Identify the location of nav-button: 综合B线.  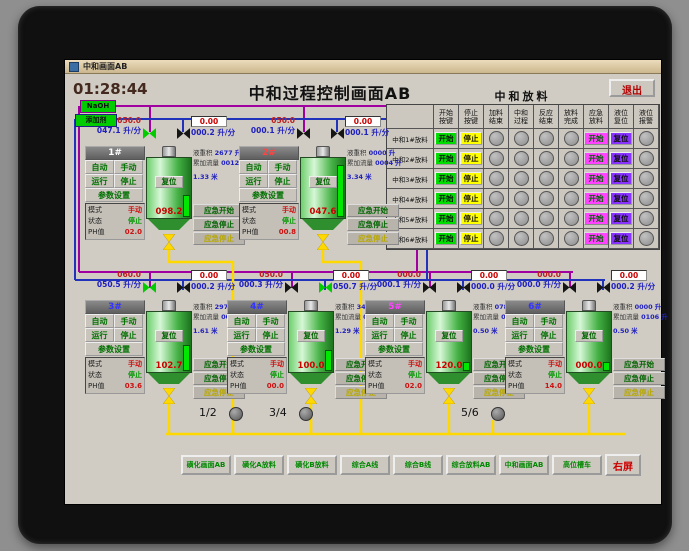
(418, 465).